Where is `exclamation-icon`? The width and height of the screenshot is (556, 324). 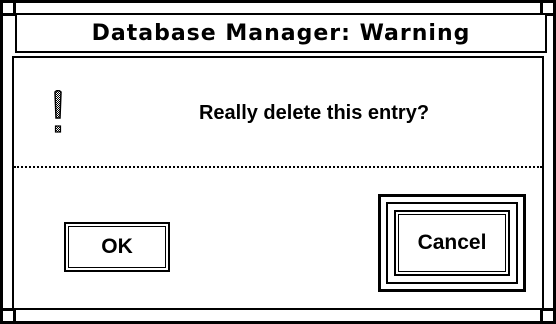
exclamation-icon is located at coordinates (58, 111).